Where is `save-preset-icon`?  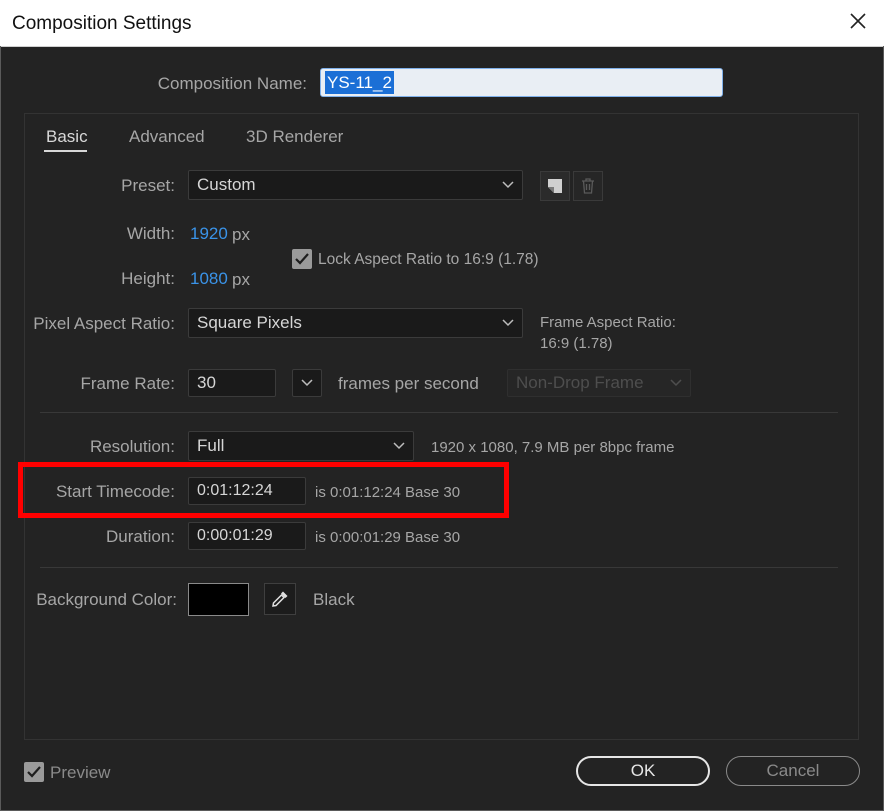
save-preset-icon is located at coordinates (555, 186).